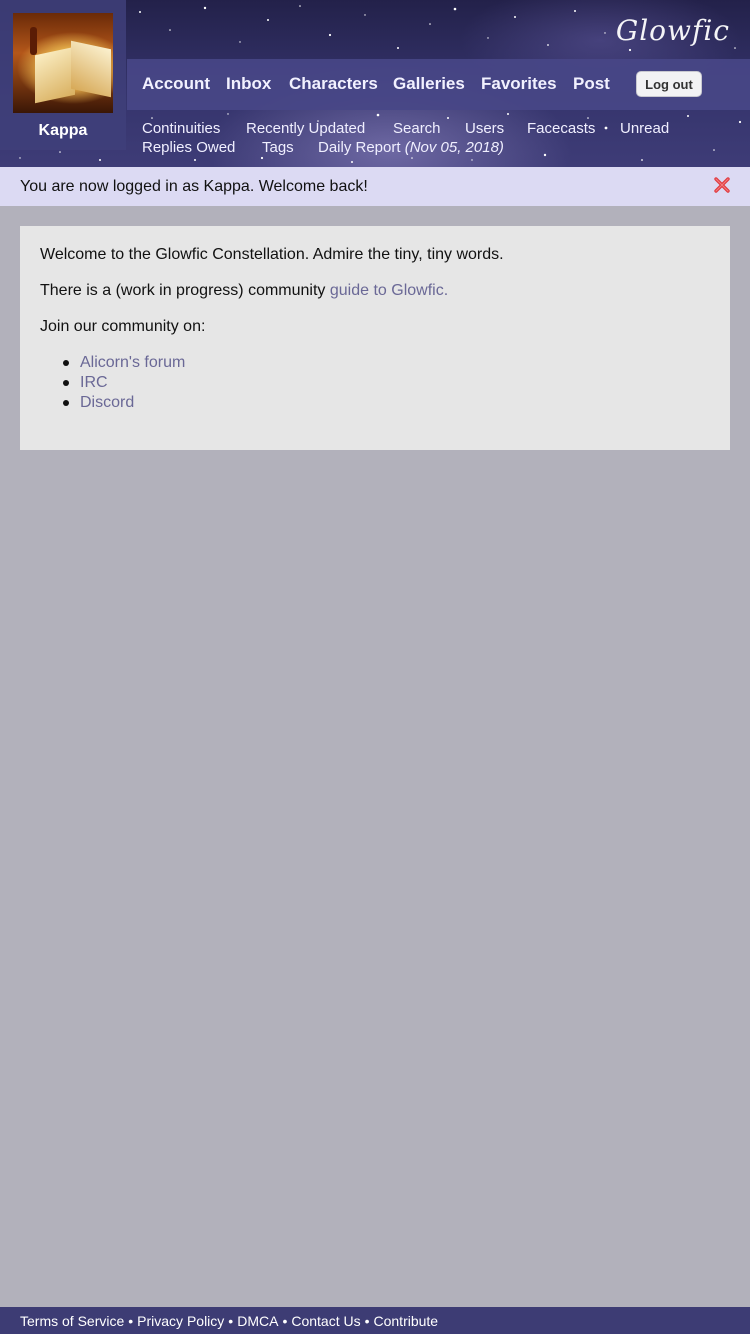  What do you see at coordinates (72, 1321) in the screenshot?
I see `terms-link: Terms of Service` at bounding box center [72, 1321].